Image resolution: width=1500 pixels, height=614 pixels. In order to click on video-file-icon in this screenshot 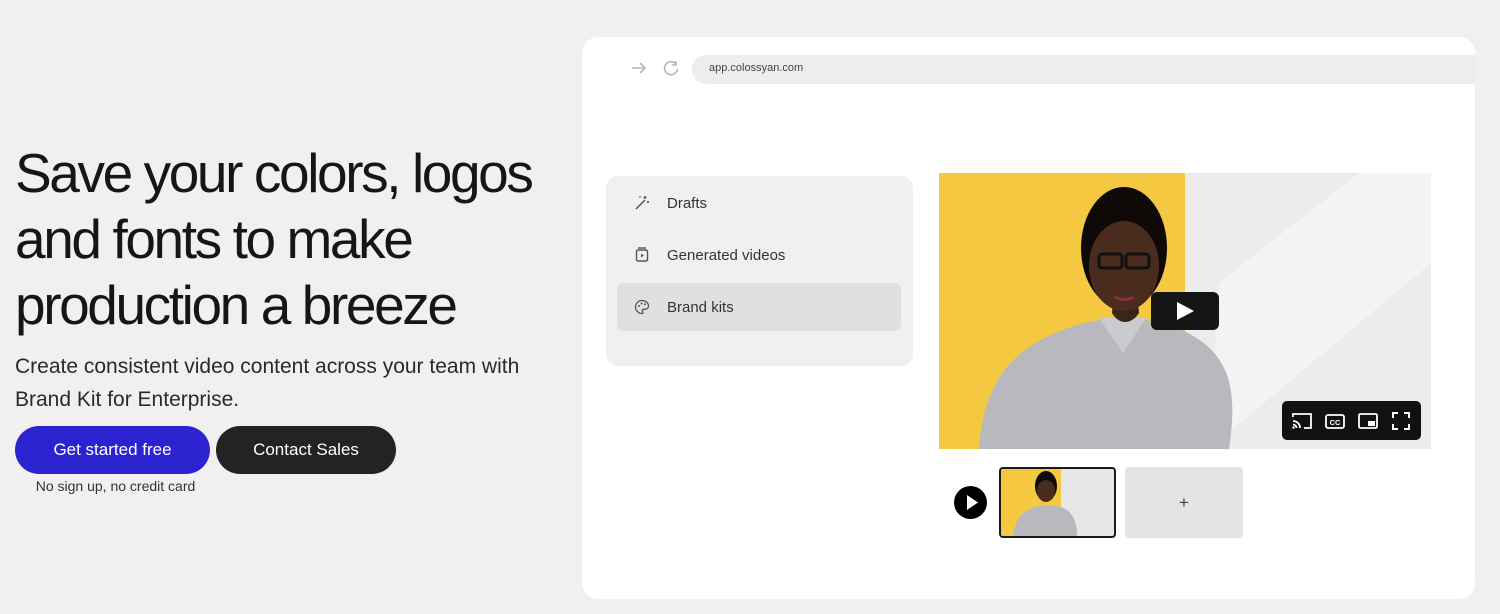, I will do `click(642, 254)`.